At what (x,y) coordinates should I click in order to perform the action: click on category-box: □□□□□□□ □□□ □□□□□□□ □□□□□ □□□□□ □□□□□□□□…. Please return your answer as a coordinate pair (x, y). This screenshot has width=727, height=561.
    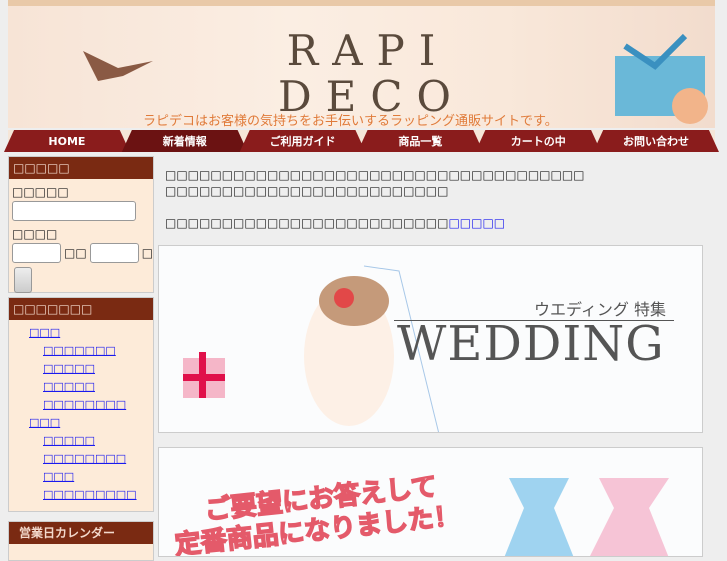
    Looking at the image, I should click on (81, 404).